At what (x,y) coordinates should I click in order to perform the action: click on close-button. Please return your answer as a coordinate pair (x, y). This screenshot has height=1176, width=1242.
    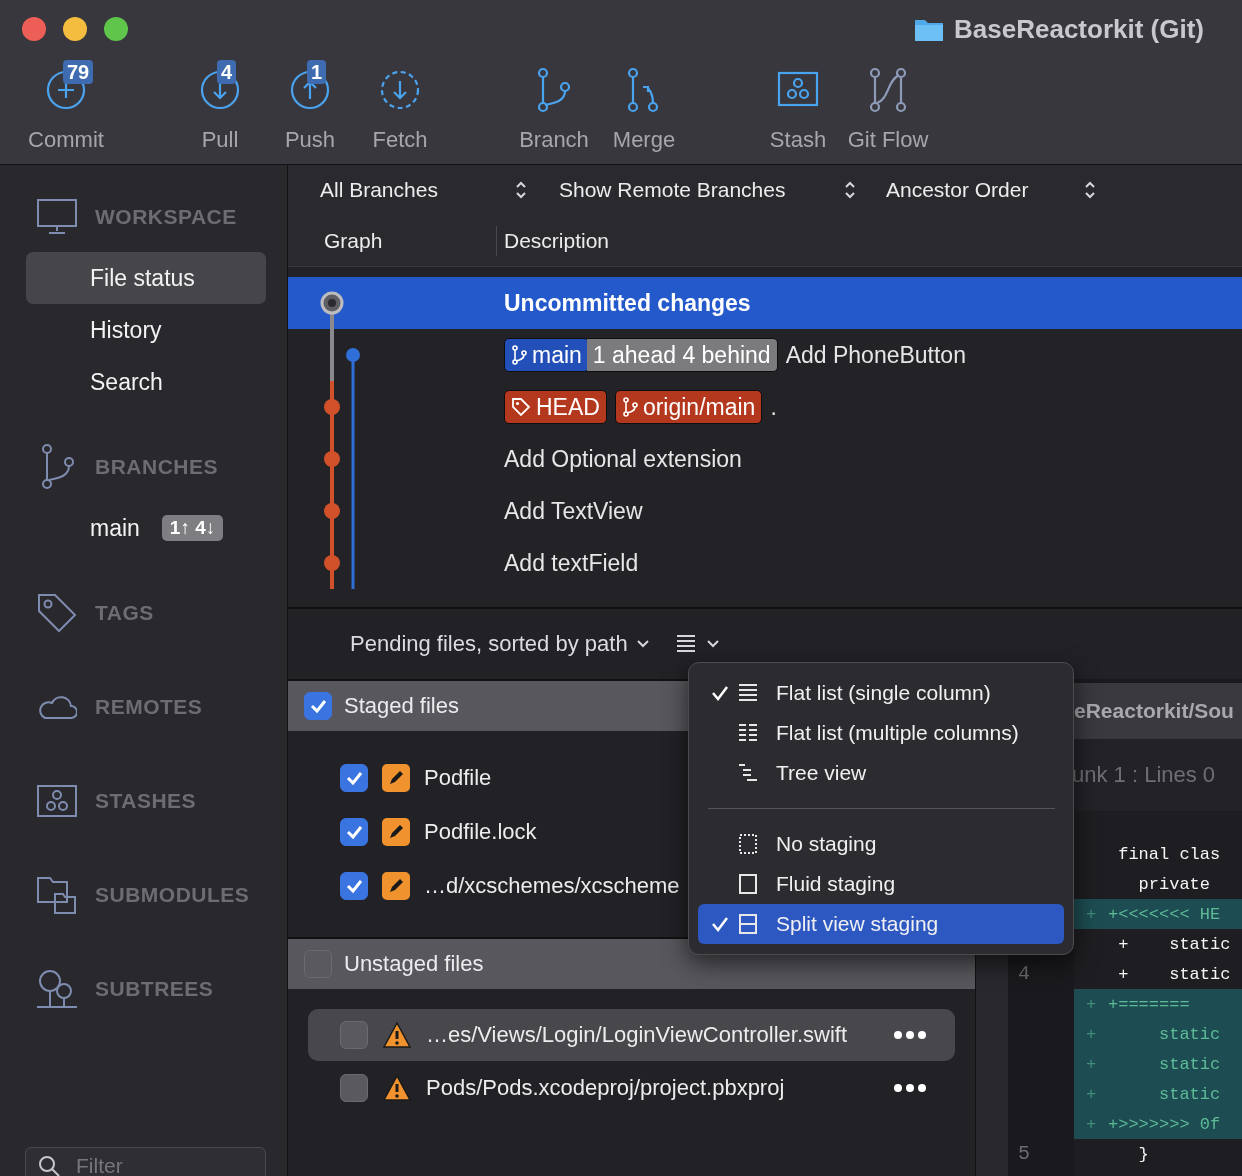
    Looking at the image, I should click on (34, 29).